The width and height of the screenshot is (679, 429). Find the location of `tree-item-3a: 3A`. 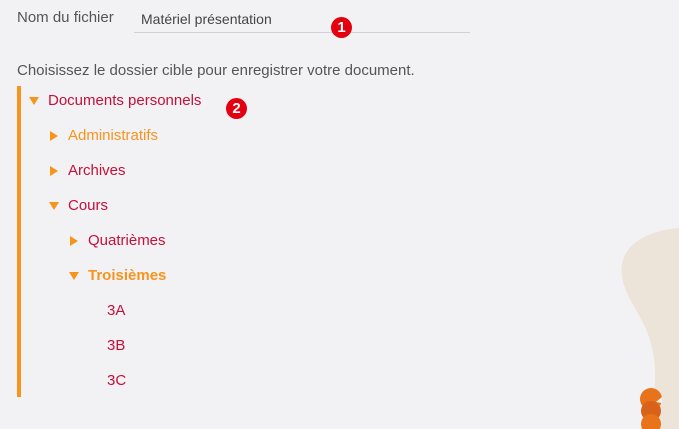

tree-item-3a: 3A is located at coordinates (116, 310).